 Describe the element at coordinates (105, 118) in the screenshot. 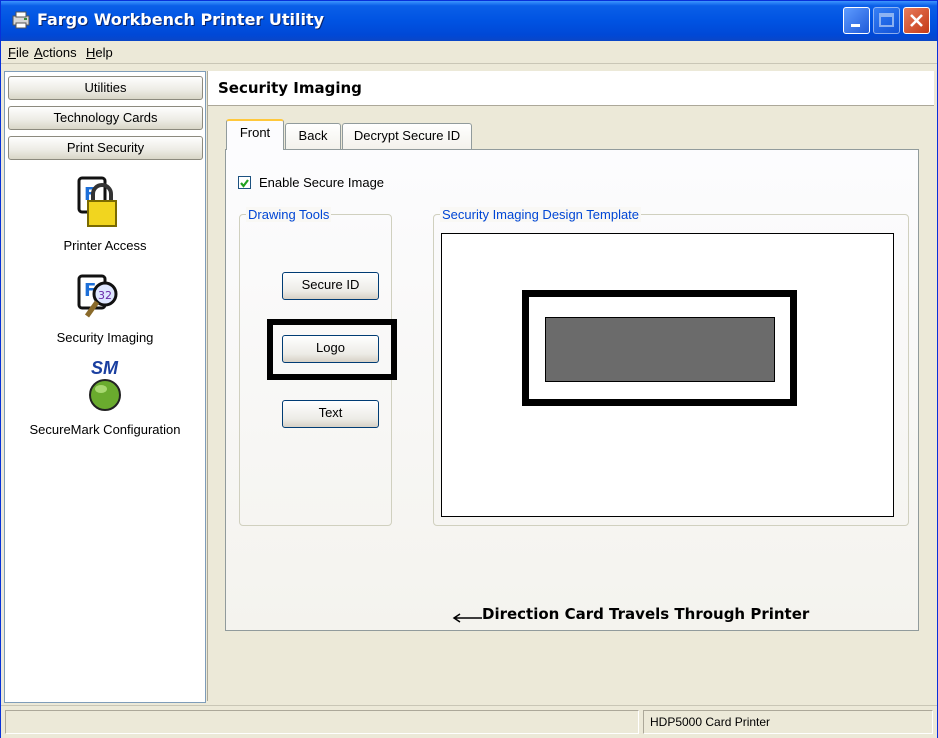

I see `category-technology-cards: Technology Cards` at that location.